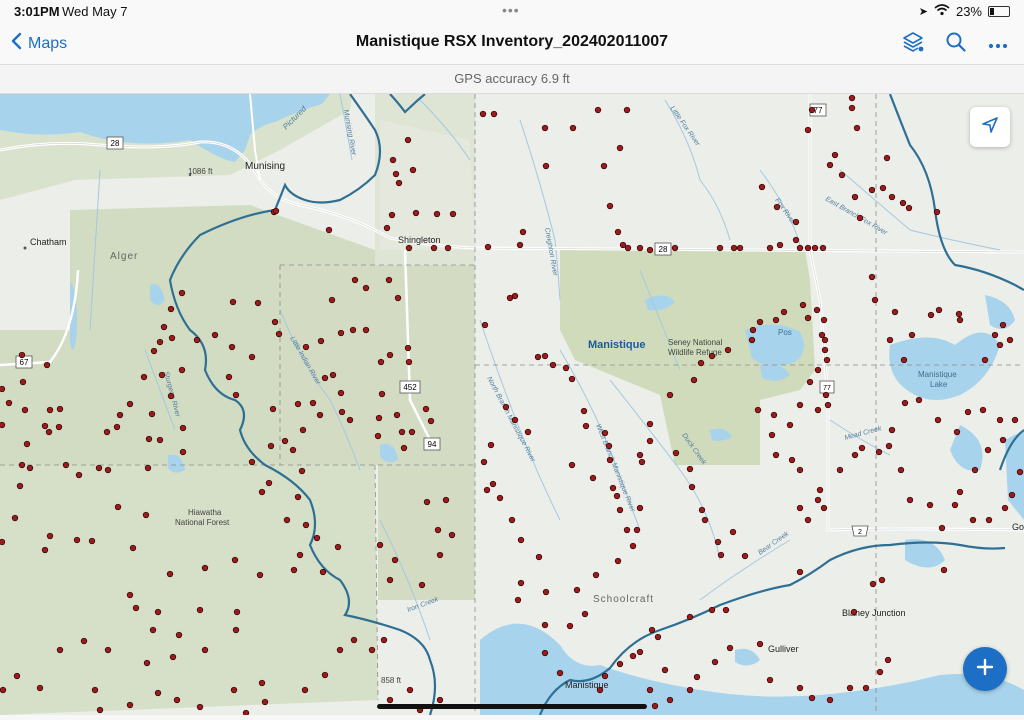 The height and width of the screenshot is (720, 1024). I want to click on multitask-dots-icon: •••, so click(511, 10).